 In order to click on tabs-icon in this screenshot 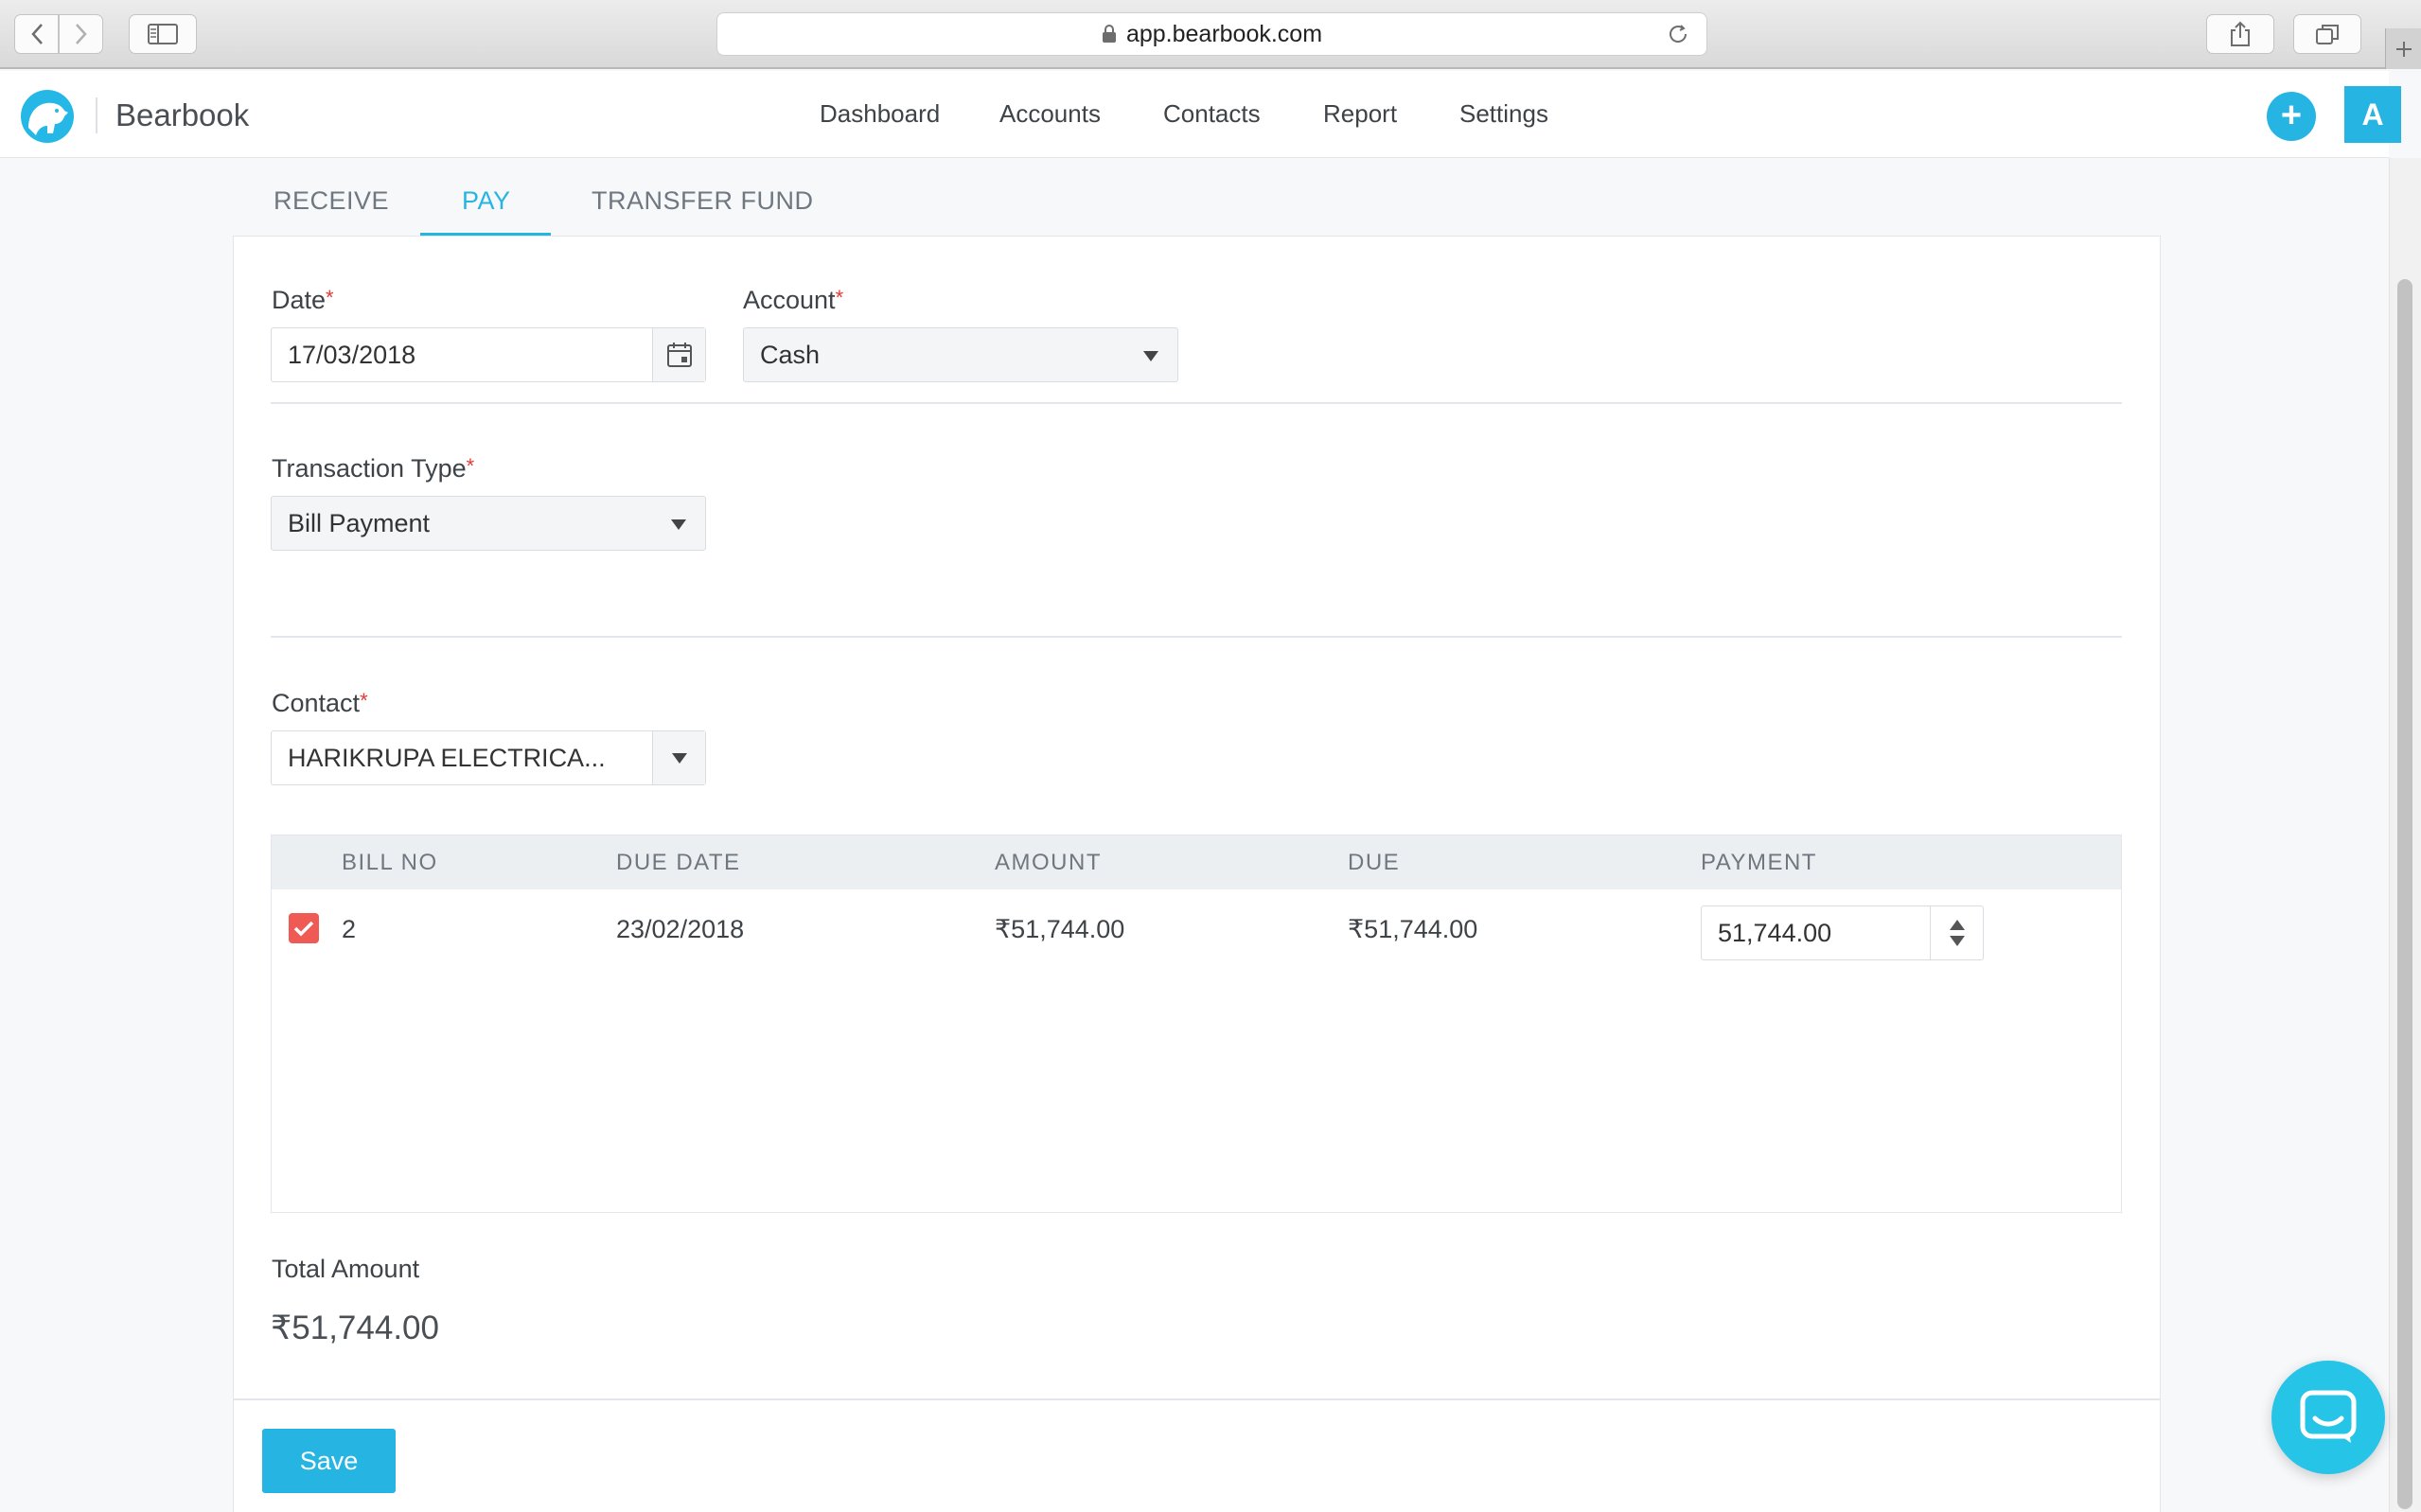, I will do `click(2327, 34)`.